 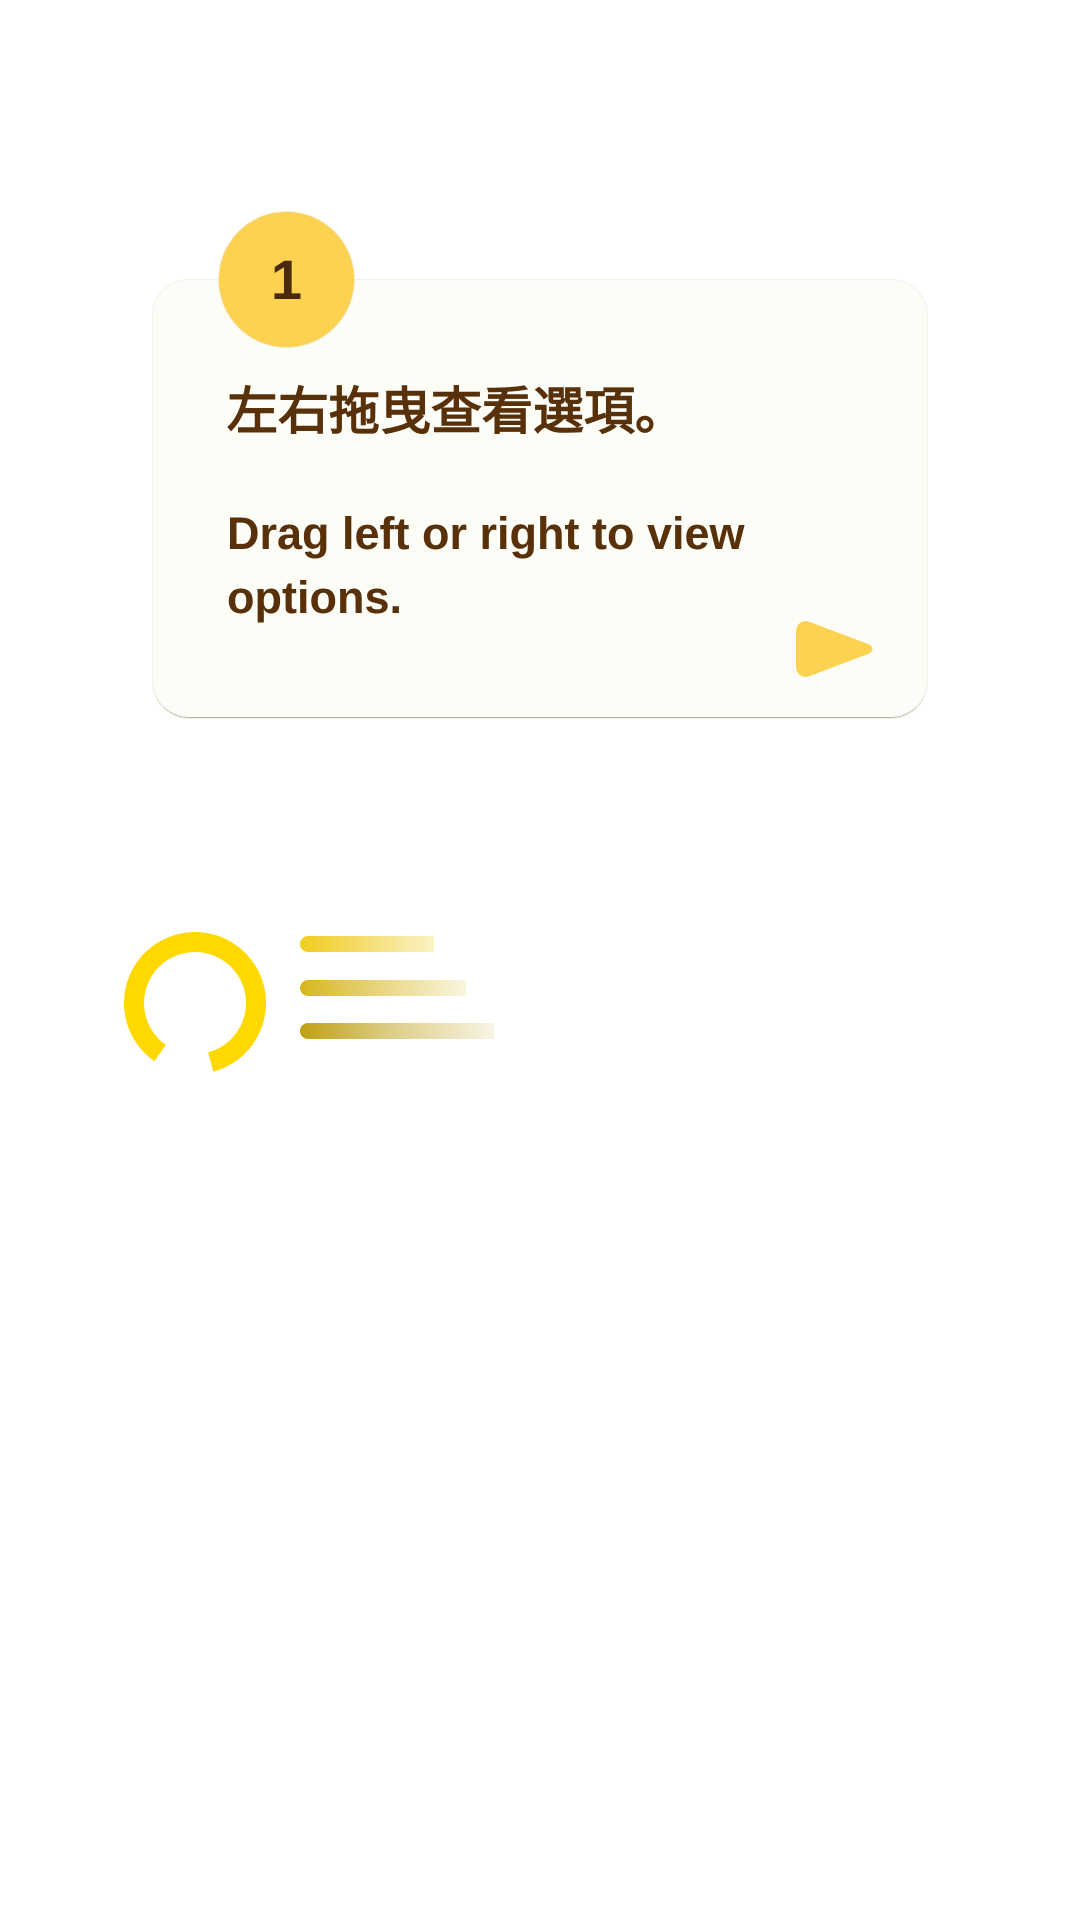 What do you see at coordinates (834, 649) in the screenshot?
I see `play-arrow-icon` at bounding box center [834, 649].